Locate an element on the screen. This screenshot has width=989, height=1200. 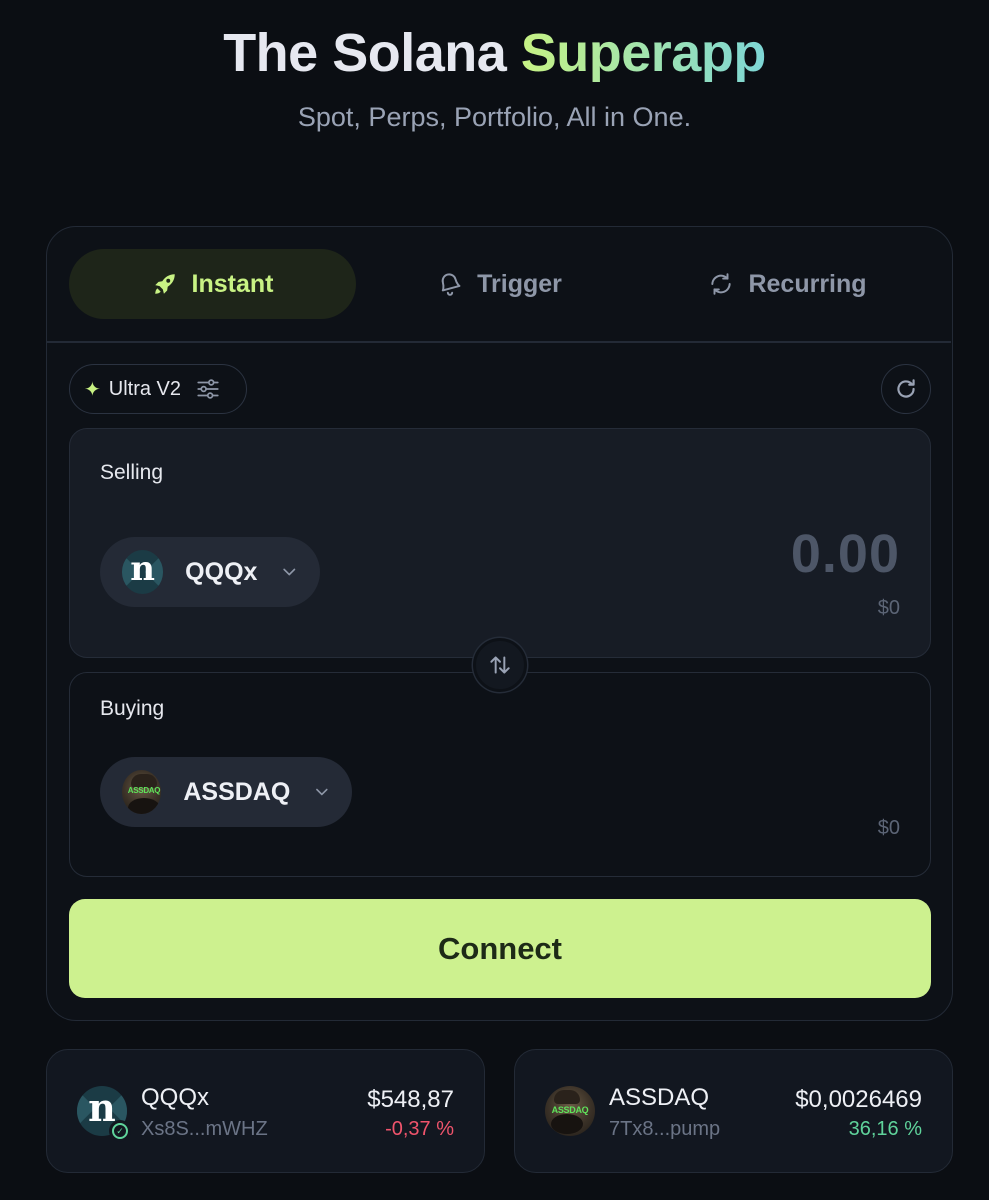
token-address: Xs8S...mWHZ is located at coordinates (204, 1129).